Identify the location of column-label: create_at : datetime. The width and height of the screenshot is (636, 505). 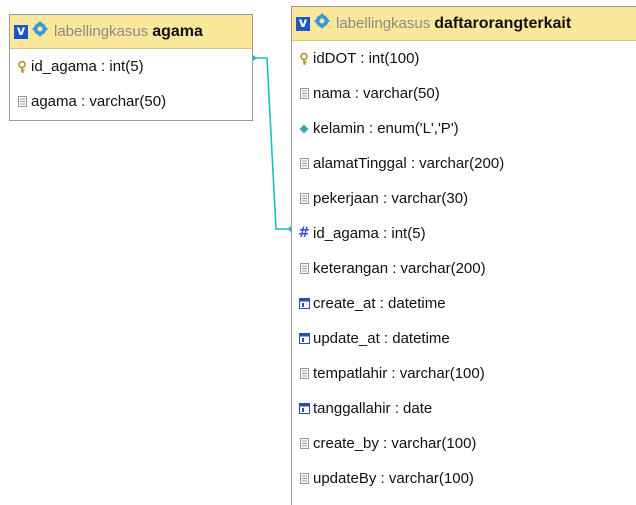
(379, 303).